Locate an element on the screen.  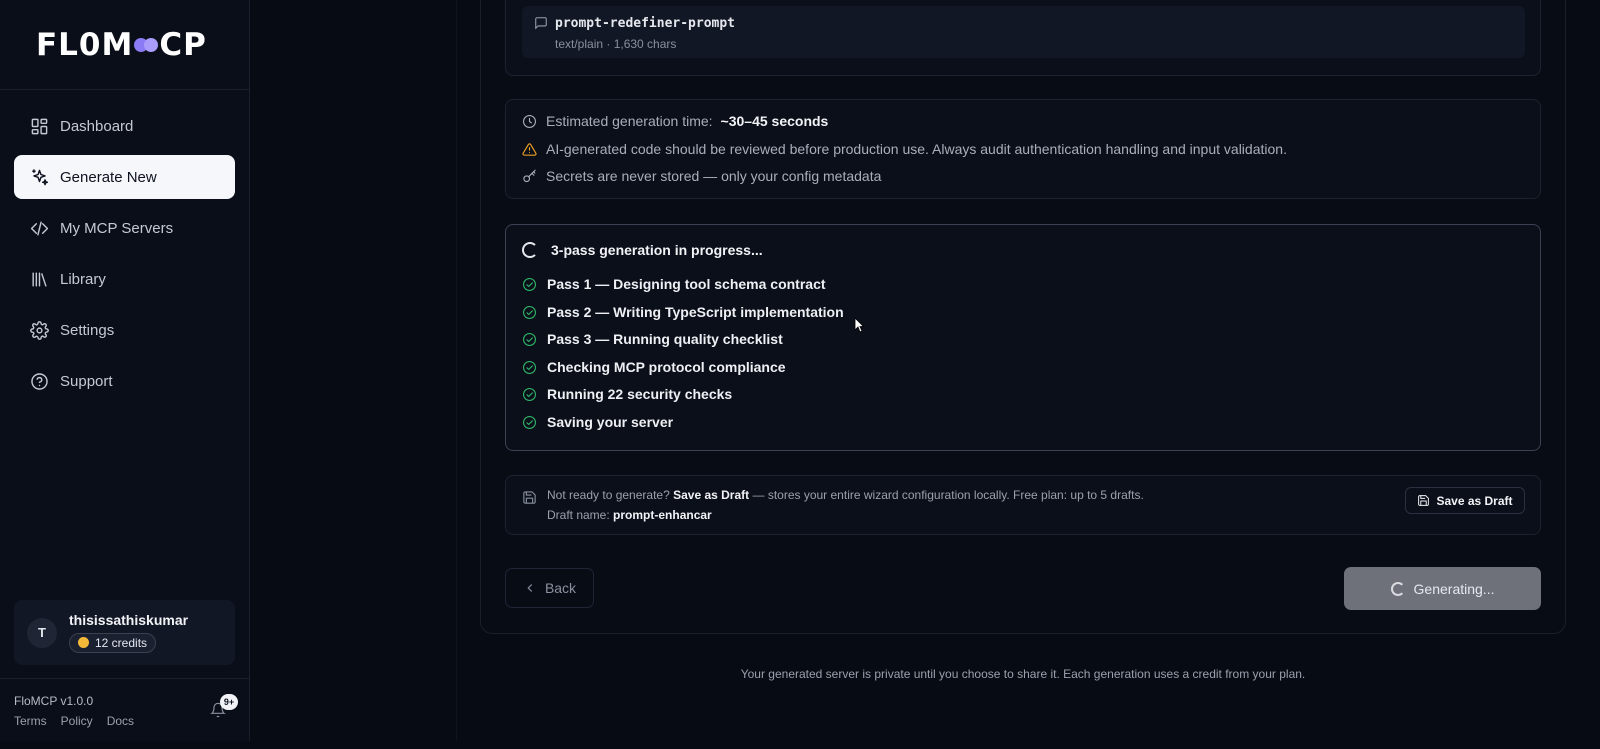
key-icon is located at coordinates (529, 175).